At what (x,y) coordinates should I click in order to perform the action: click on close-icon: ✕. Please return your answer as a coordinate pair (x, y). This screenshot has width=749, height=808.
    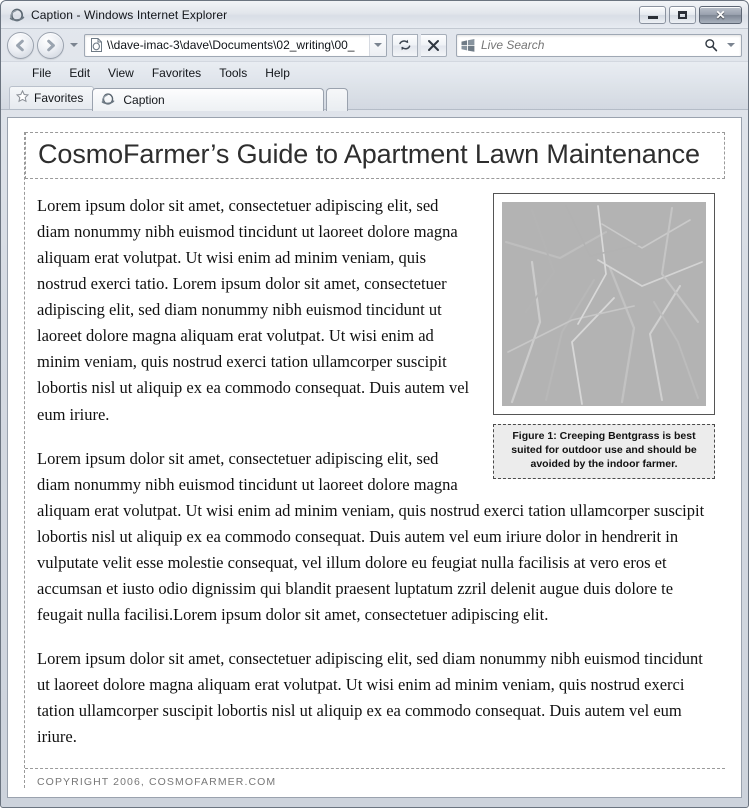
    Looking at the image, I should click on (720, 14).